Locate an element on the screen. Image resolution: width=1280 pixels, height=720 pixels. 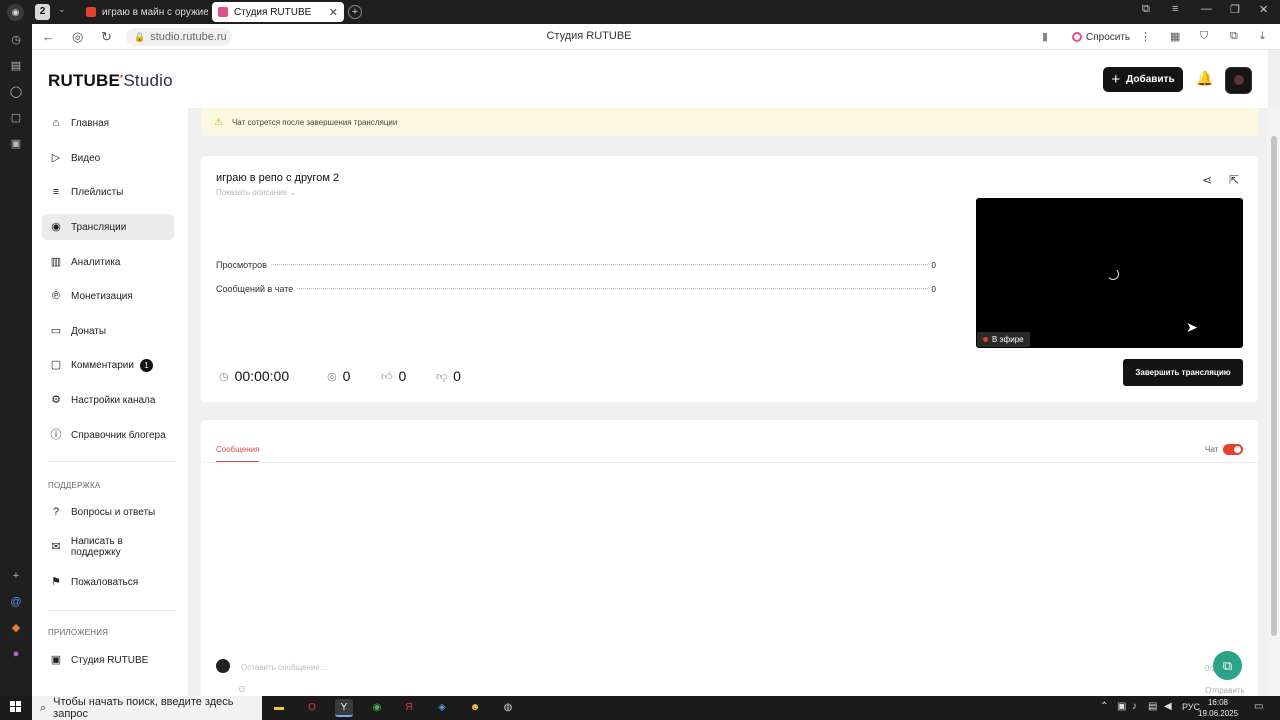
dislikes-metric: 👎︎ 0 is located at coordinates (448, 376).